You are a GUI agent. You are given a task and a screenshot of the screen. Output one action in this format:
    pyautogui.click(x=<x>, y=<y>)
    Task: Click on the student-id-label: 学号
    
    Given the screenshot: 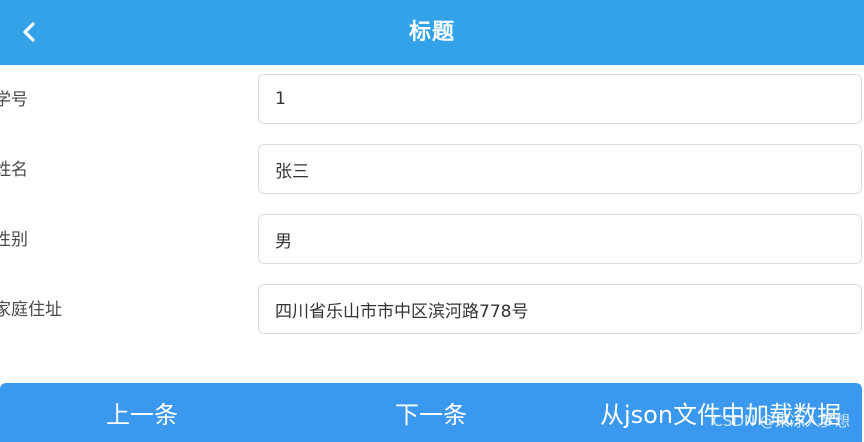 What is the action you would take?
    pyautogui.click(x=14, y=100)
    